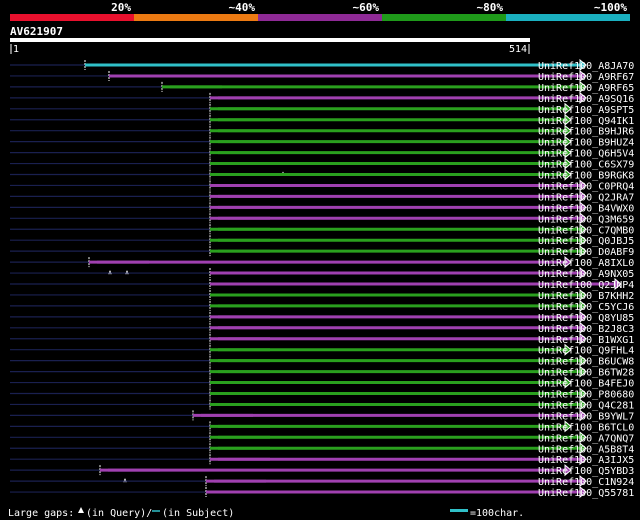 The image size is (640, 520). What do you see at coordinates (586, 405) in the screenshot?
I see `hit-label: UniRef100_Q4C281` at bounding box center [586, 405].